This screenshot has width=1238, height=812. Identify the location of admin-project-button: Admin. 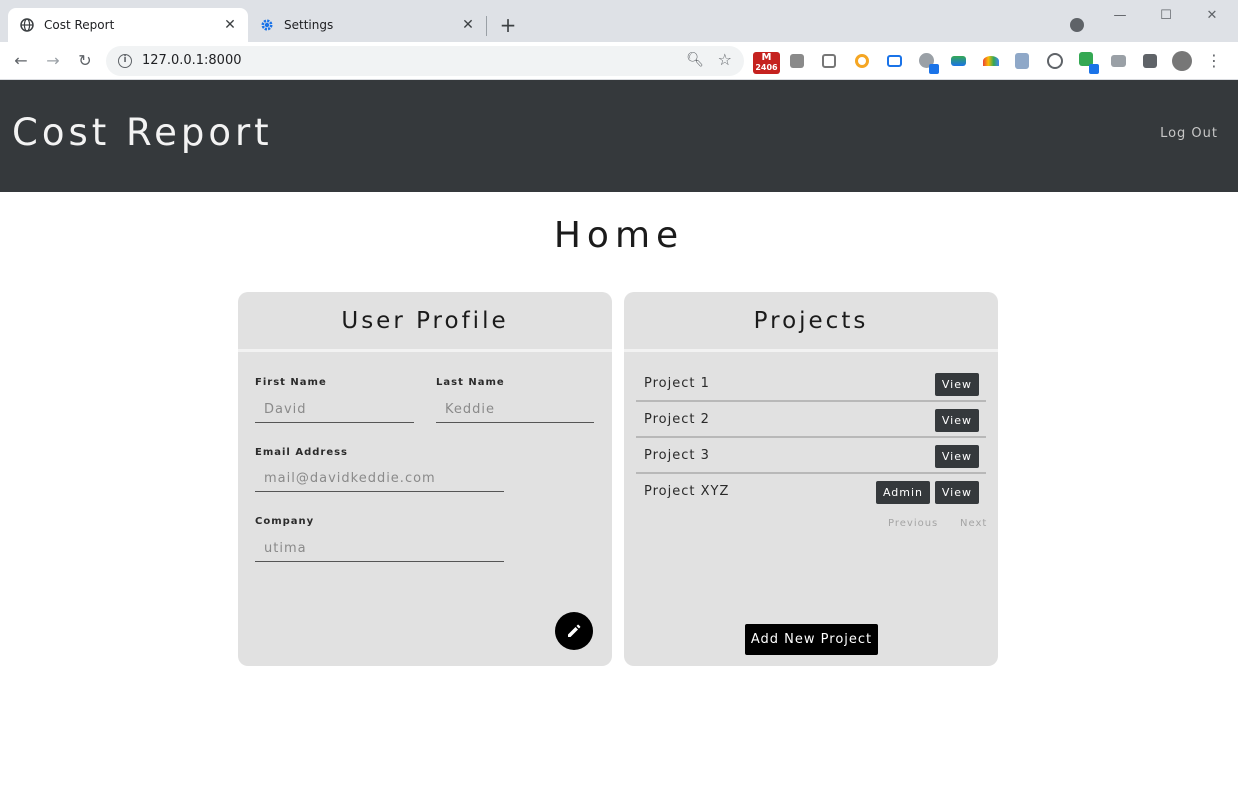
(902, 492).